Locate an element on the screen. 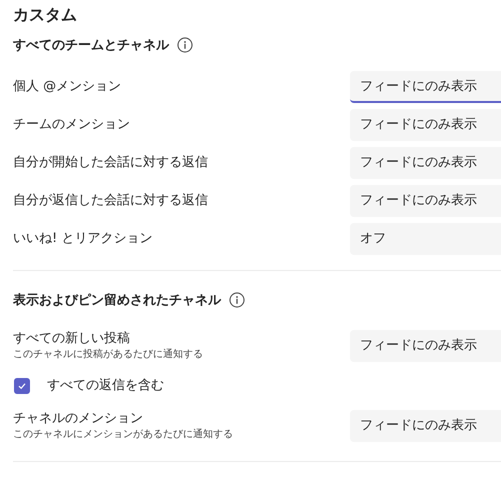 The height and width of the screenshot is (480, 501). page-title: カスタム is located at coordinates (45, 15).